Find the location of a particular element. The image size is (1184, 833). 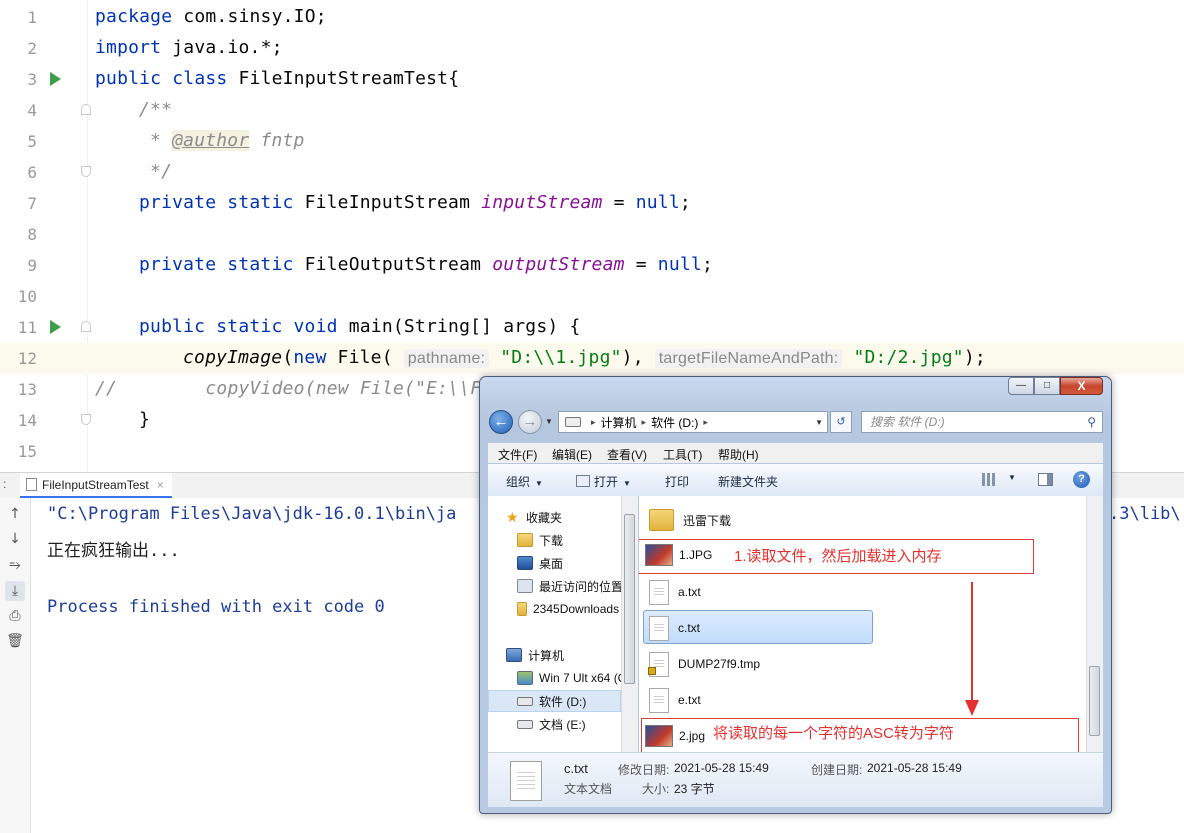

file-item-xunlei: 迅雷下载 is located at coordinates (690, 520).